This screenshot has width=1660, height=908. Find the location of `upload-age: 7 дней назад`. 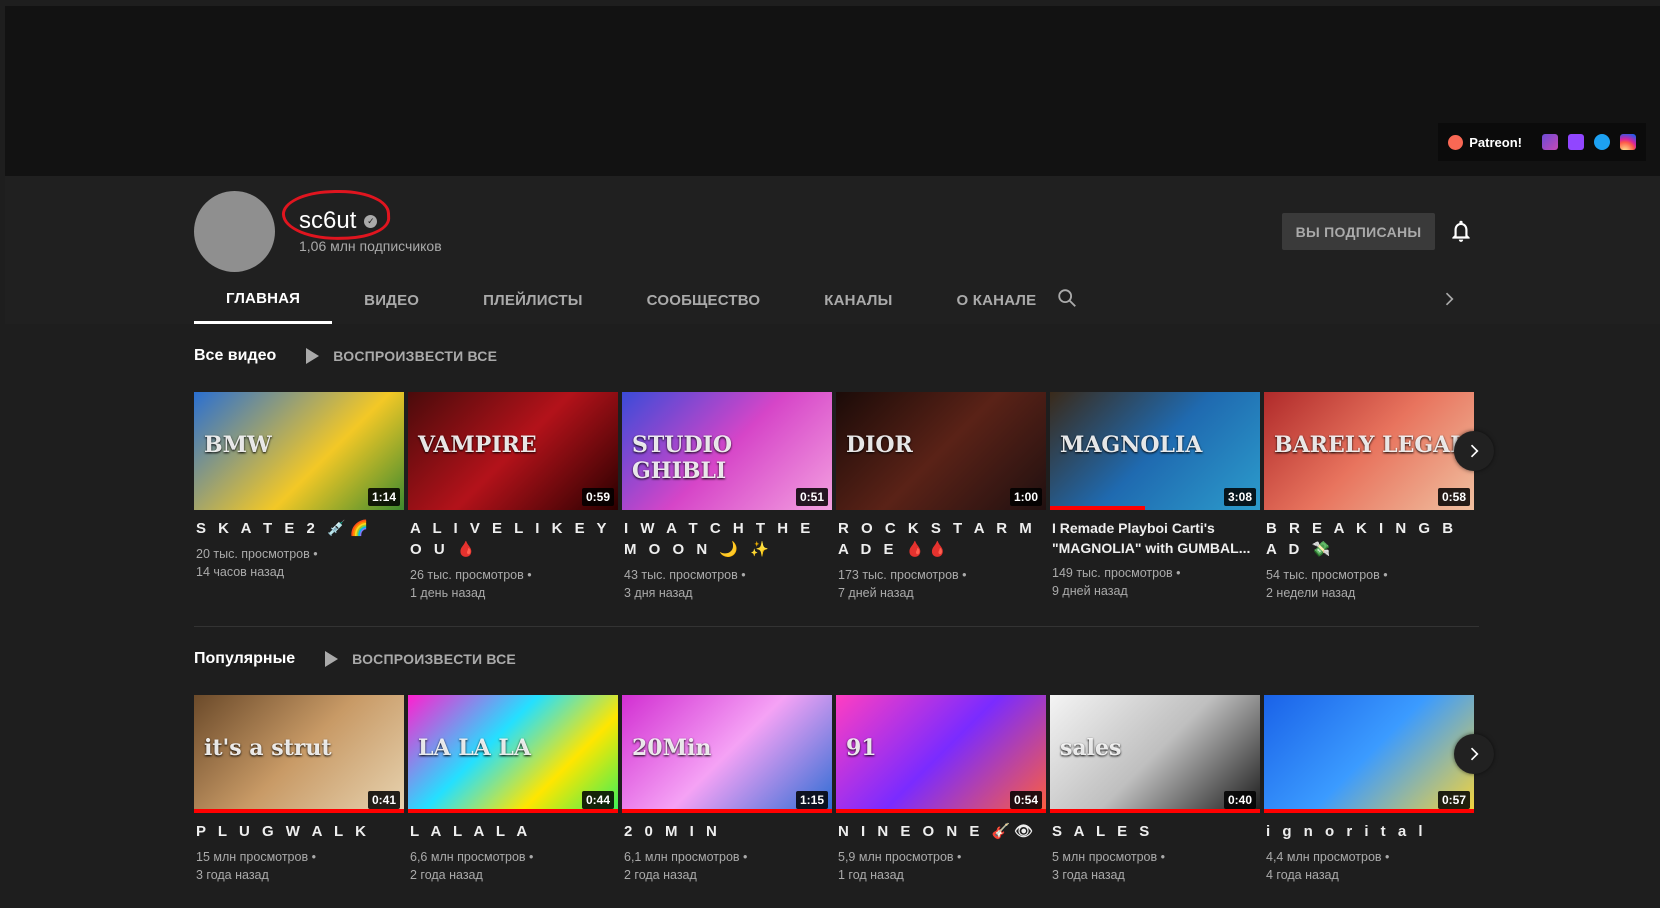

upload-age: 7 дней назад is located at coordinates (876, 593).